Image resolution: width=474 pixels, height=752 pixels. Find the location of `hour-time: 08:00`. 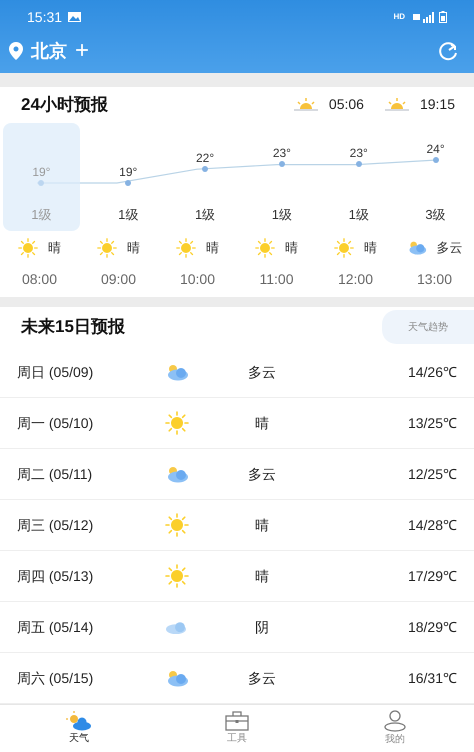

hour-time: 08:00 is located at coordinates (39, 280).